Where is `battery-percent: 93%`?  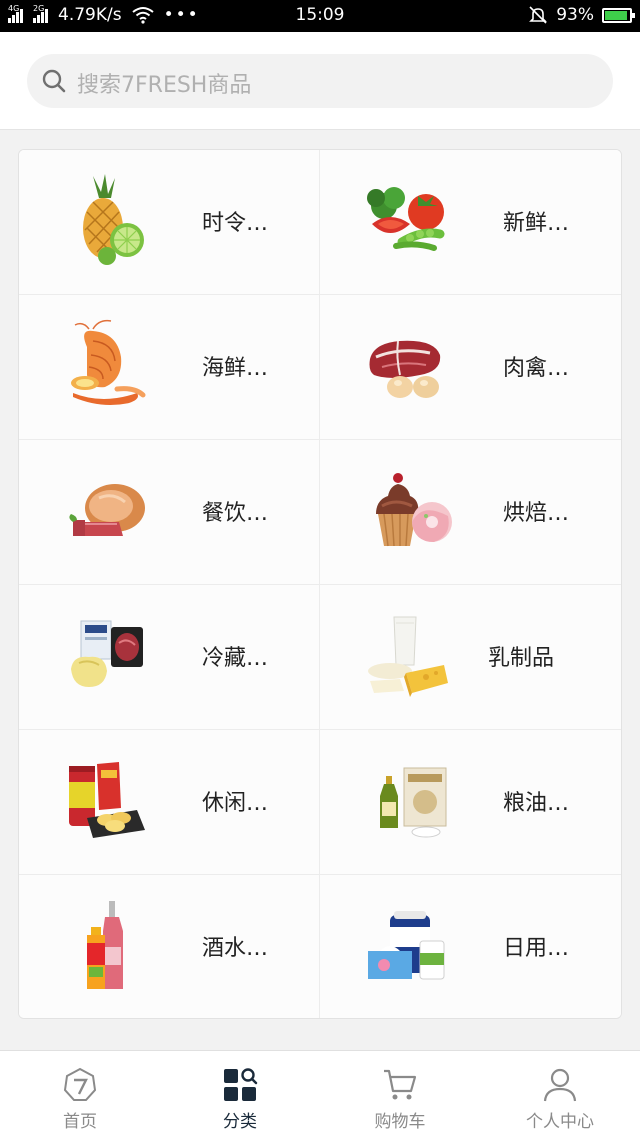 battery-percent: 93% is located at coordinates (575, 15).